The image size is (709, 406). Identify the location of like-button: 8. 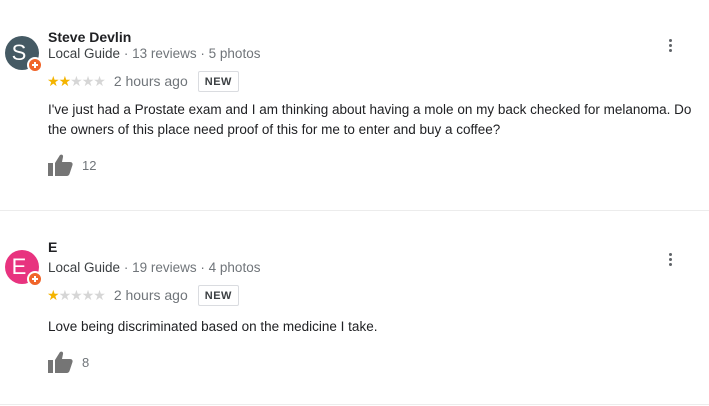
(68, 362).